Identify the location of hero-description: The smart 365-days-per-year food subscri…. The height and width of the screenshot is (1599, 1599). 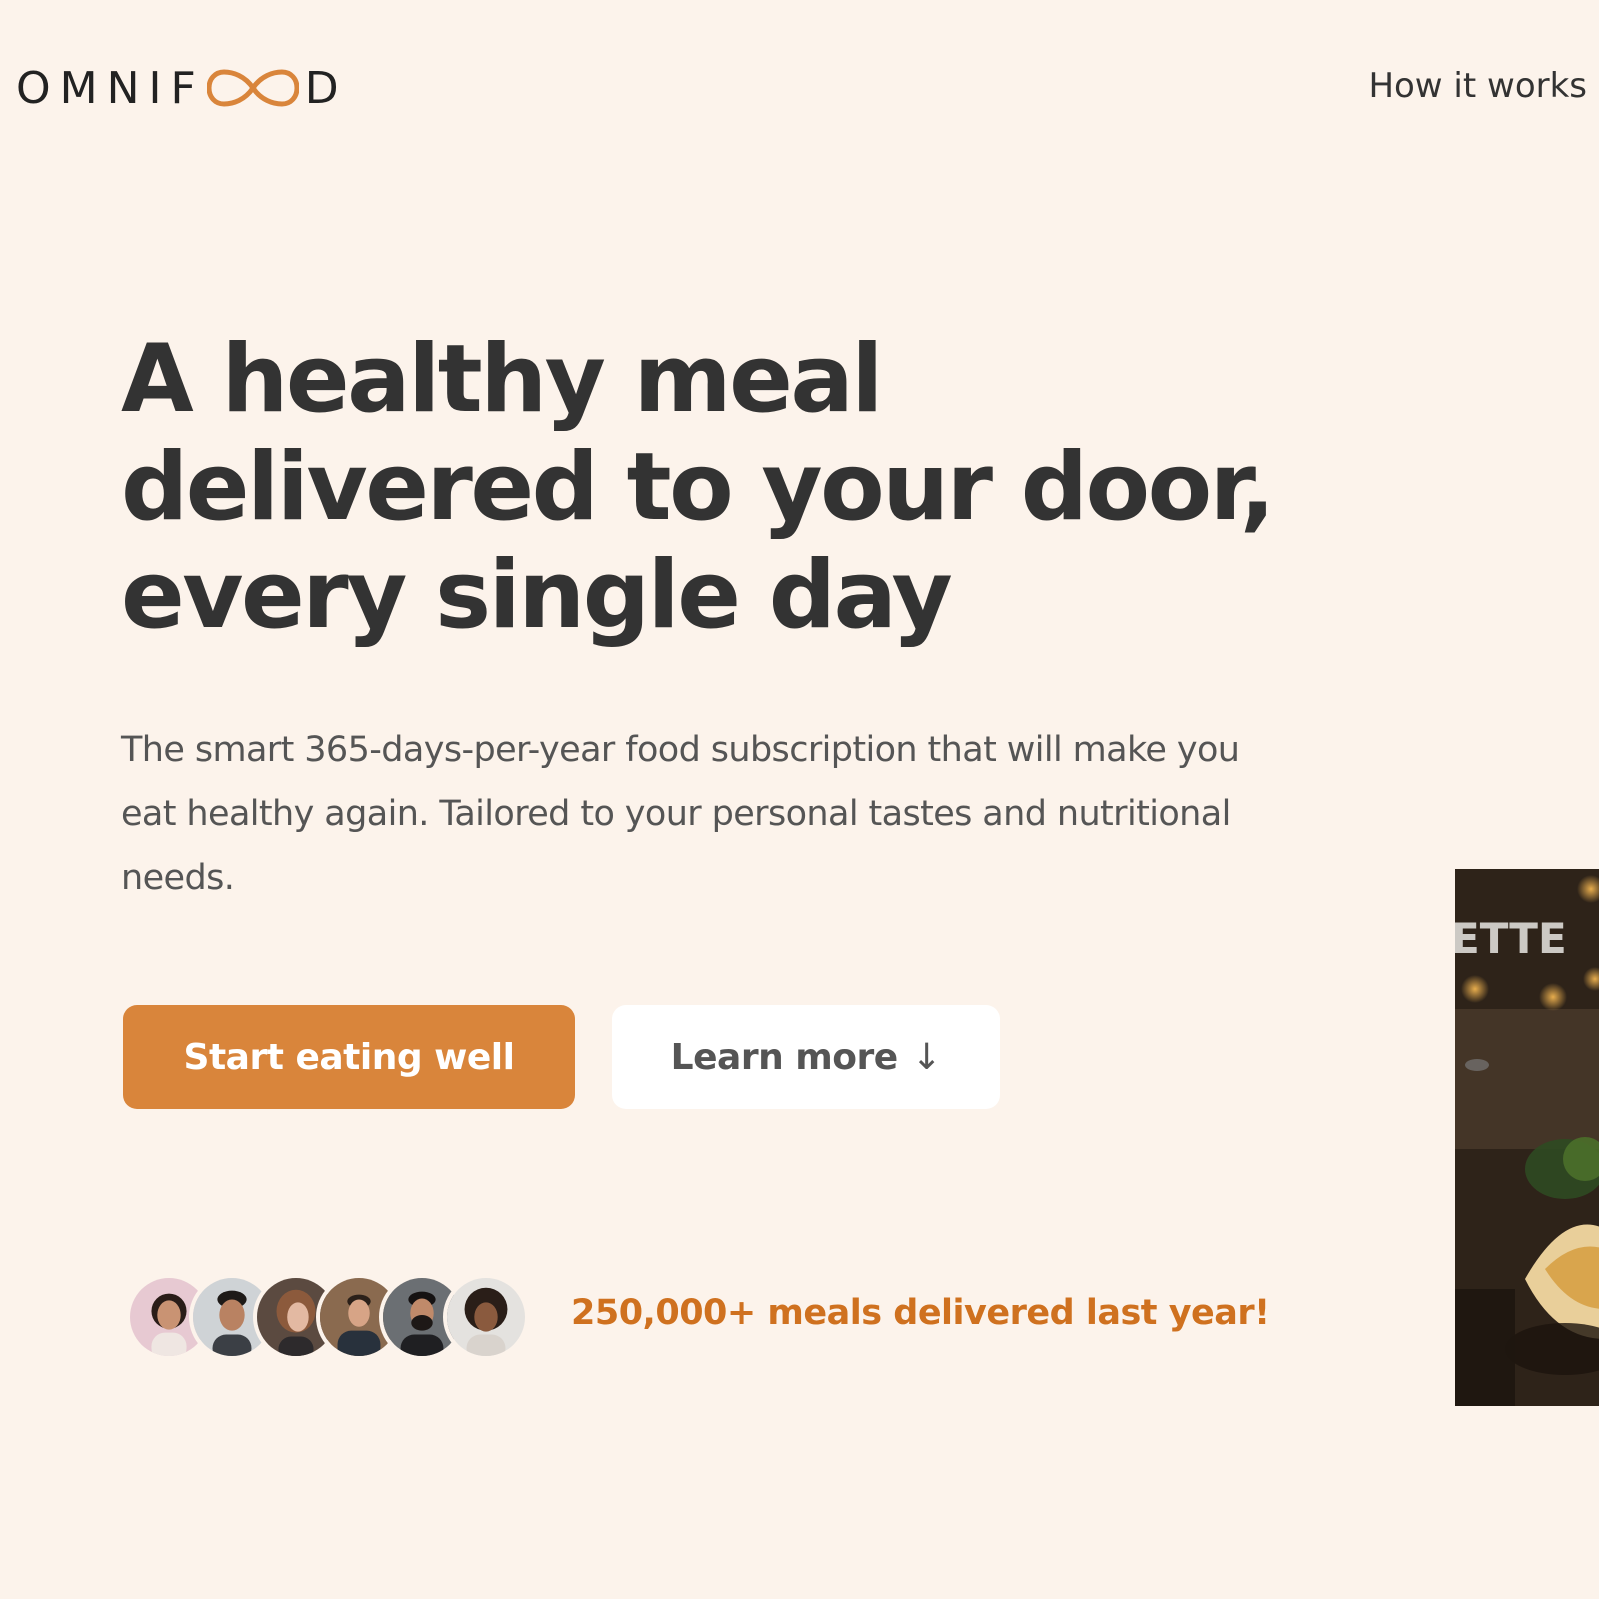
(680, 814).